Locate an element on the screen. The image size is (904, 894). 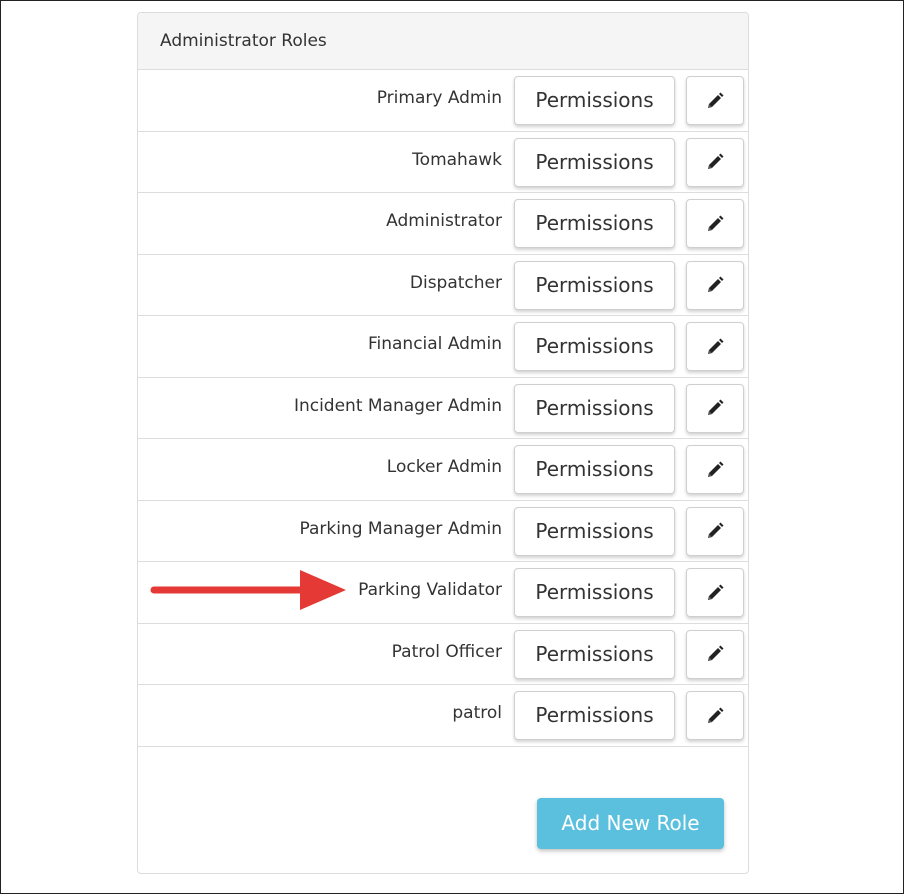
role-row: Dispatcher Permissions is located at coordinates (443, 285).